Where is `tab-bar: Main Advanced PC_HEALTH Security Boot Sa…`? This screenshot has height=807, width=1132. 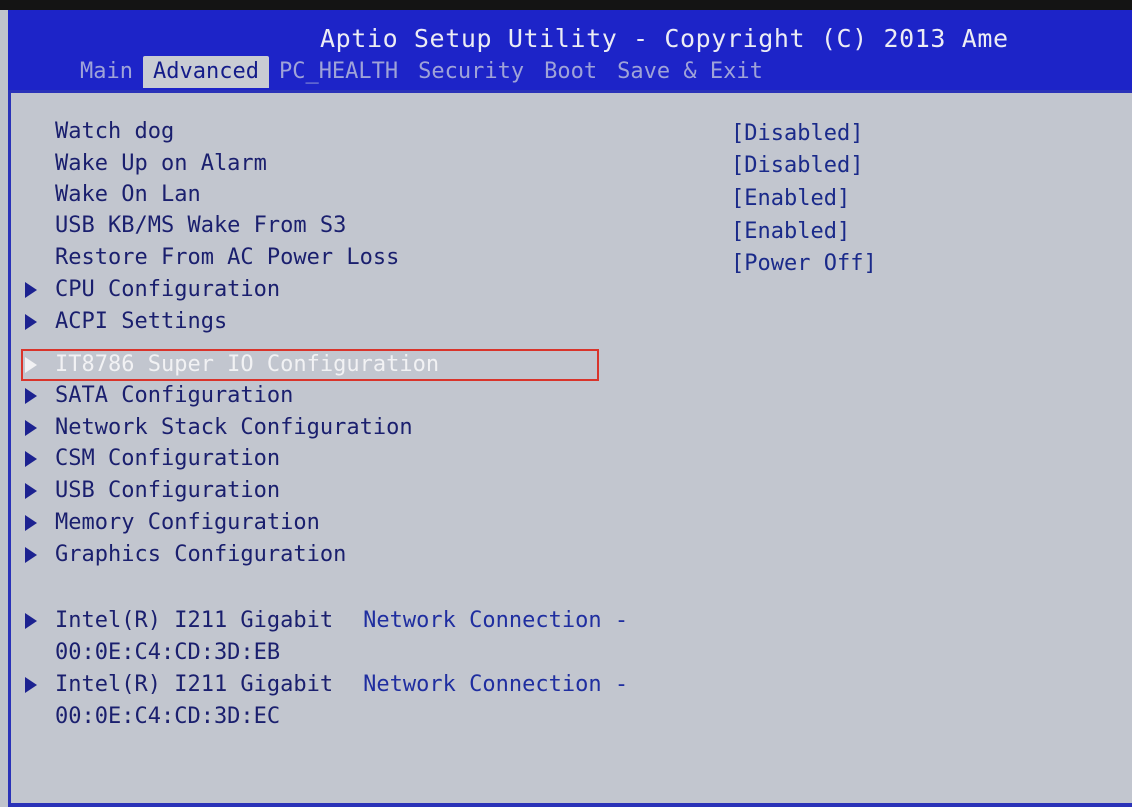
tab-bar: Main Advanced PC_HEALTH Security Boot Sa… is located at coordinates (421, 71).